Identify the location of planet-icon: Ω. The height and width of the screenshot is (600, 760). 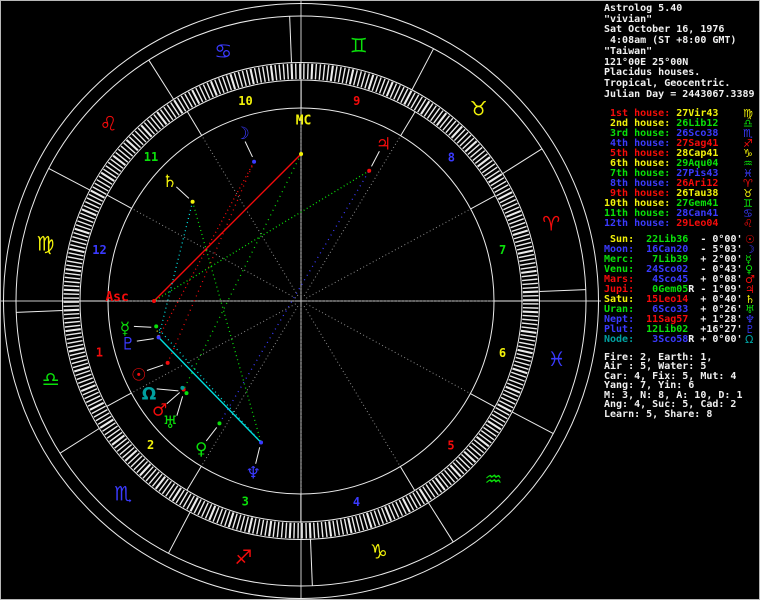
(749, 339).